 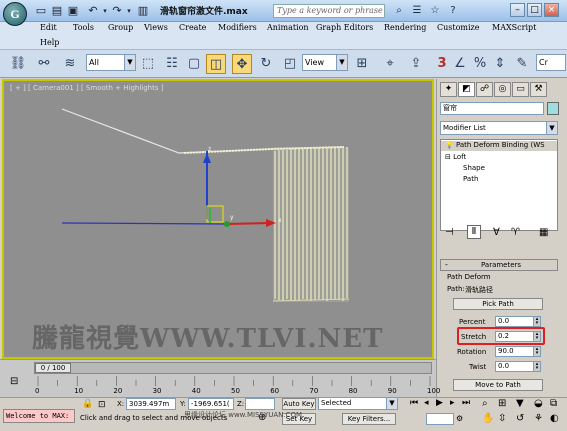 I want to click on select-by-name-icon: ☷, so click(x=172, y=64).